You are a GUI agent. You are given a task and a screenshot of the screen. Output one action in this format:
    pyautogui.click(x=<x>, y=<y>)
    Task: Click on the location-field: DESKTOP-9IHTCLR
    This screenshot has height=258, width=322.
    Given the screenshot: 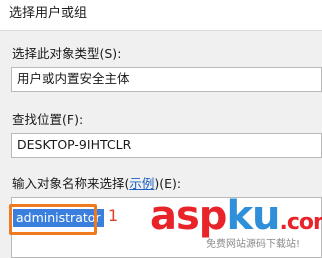 What is the action you would take?
    pyautogui.click(x=166, y=145)
    